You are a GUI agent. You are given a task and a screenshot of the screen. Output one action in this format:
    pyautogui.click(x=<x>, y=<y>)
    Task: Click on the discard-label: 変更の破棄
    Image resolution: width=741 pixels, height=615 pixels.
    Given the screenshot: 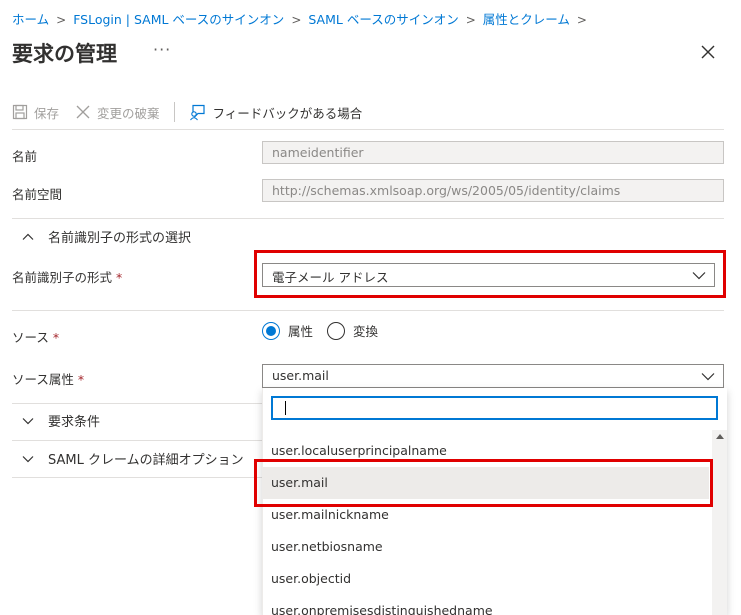 What is the action you would take?
    pyautogui.click(x=128, y=113)
    